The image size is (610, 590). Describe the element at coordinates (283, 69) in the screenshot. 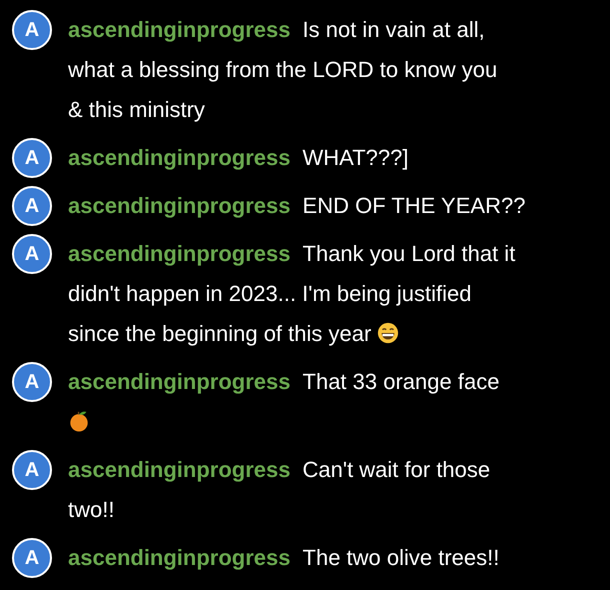

I see `message-text: what a blessing from the LORD to know you` at that location.